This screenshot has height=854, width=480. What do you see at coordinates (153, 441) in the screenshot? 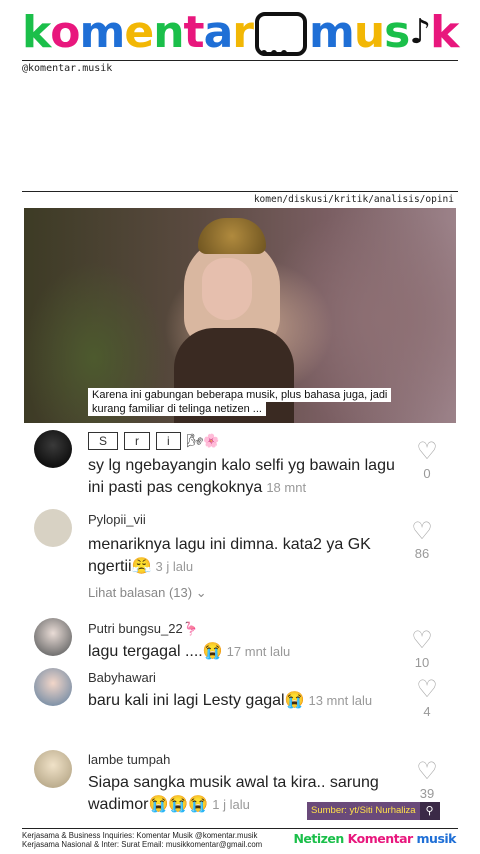
I see `comment-username: Sri 🌬🌸` at bounding box center [153, 441].